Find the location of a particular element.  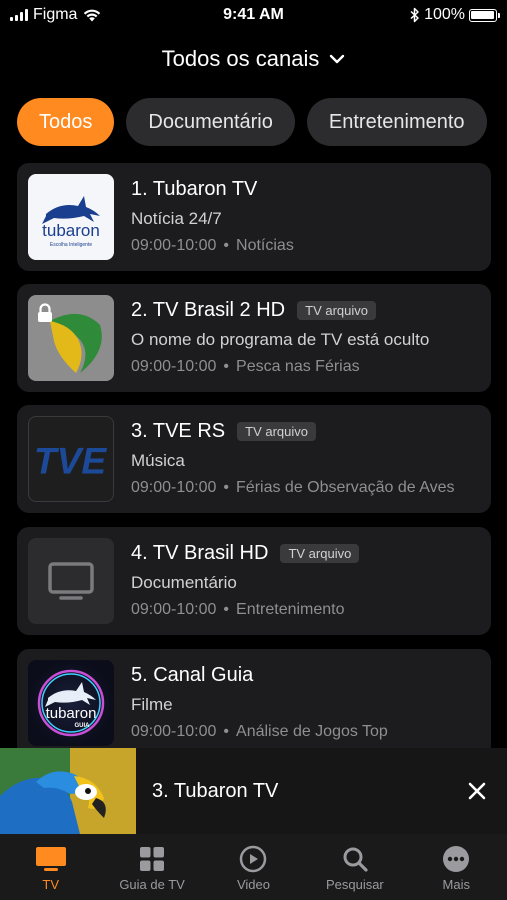

tab-video: Video is located at coordinates (253, 868).